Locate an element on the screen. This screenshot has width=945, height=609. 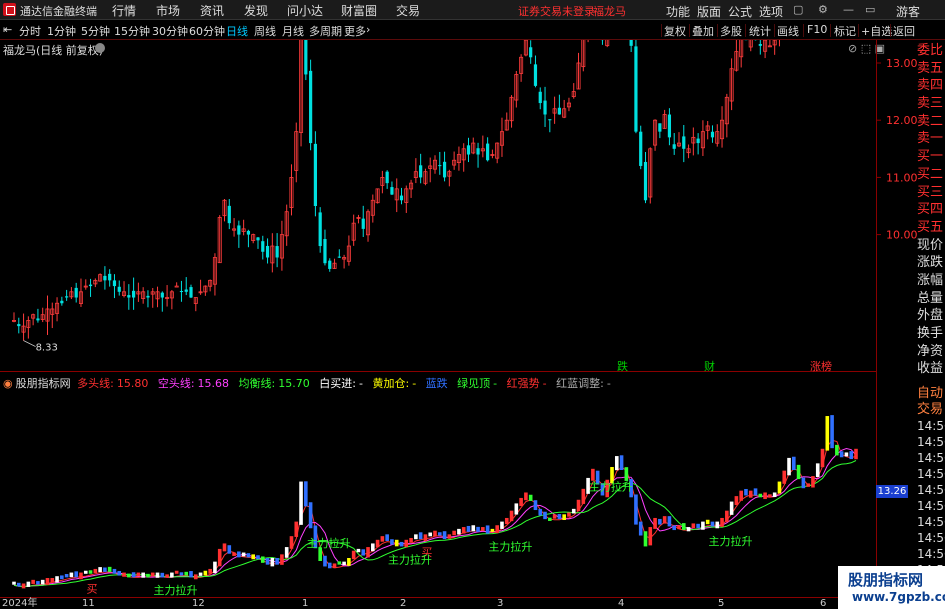
f10-button: F10 is located at coordinates (817, 29).